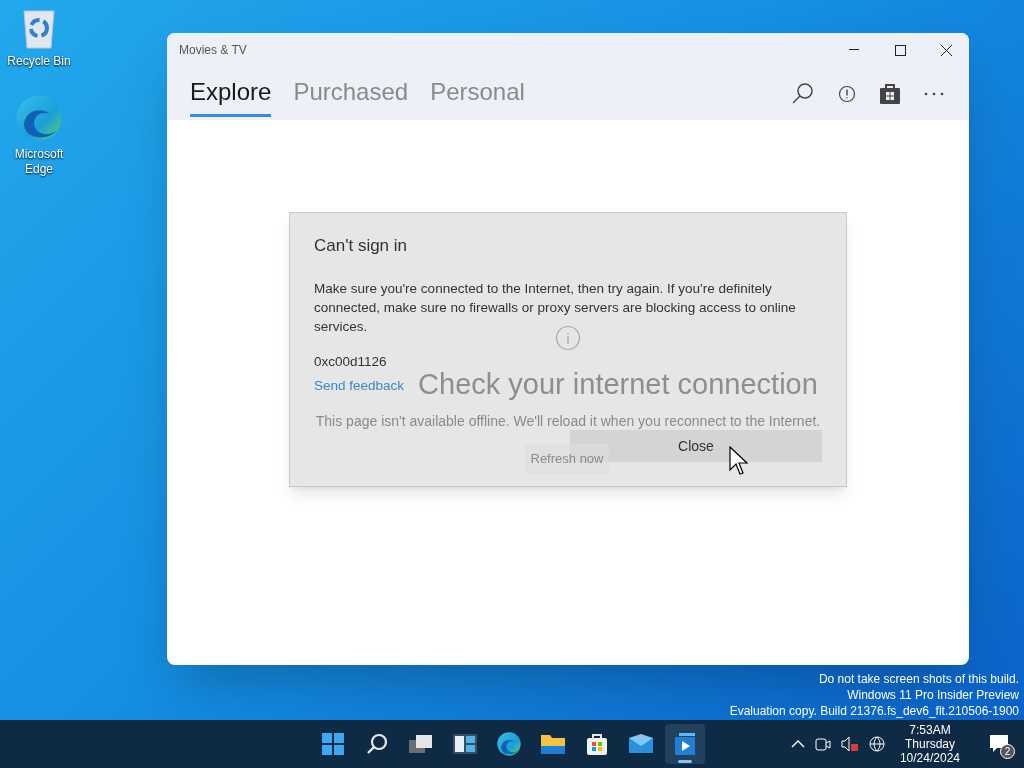  I want to click on window-title: Movies & TV, so click(213, 50).